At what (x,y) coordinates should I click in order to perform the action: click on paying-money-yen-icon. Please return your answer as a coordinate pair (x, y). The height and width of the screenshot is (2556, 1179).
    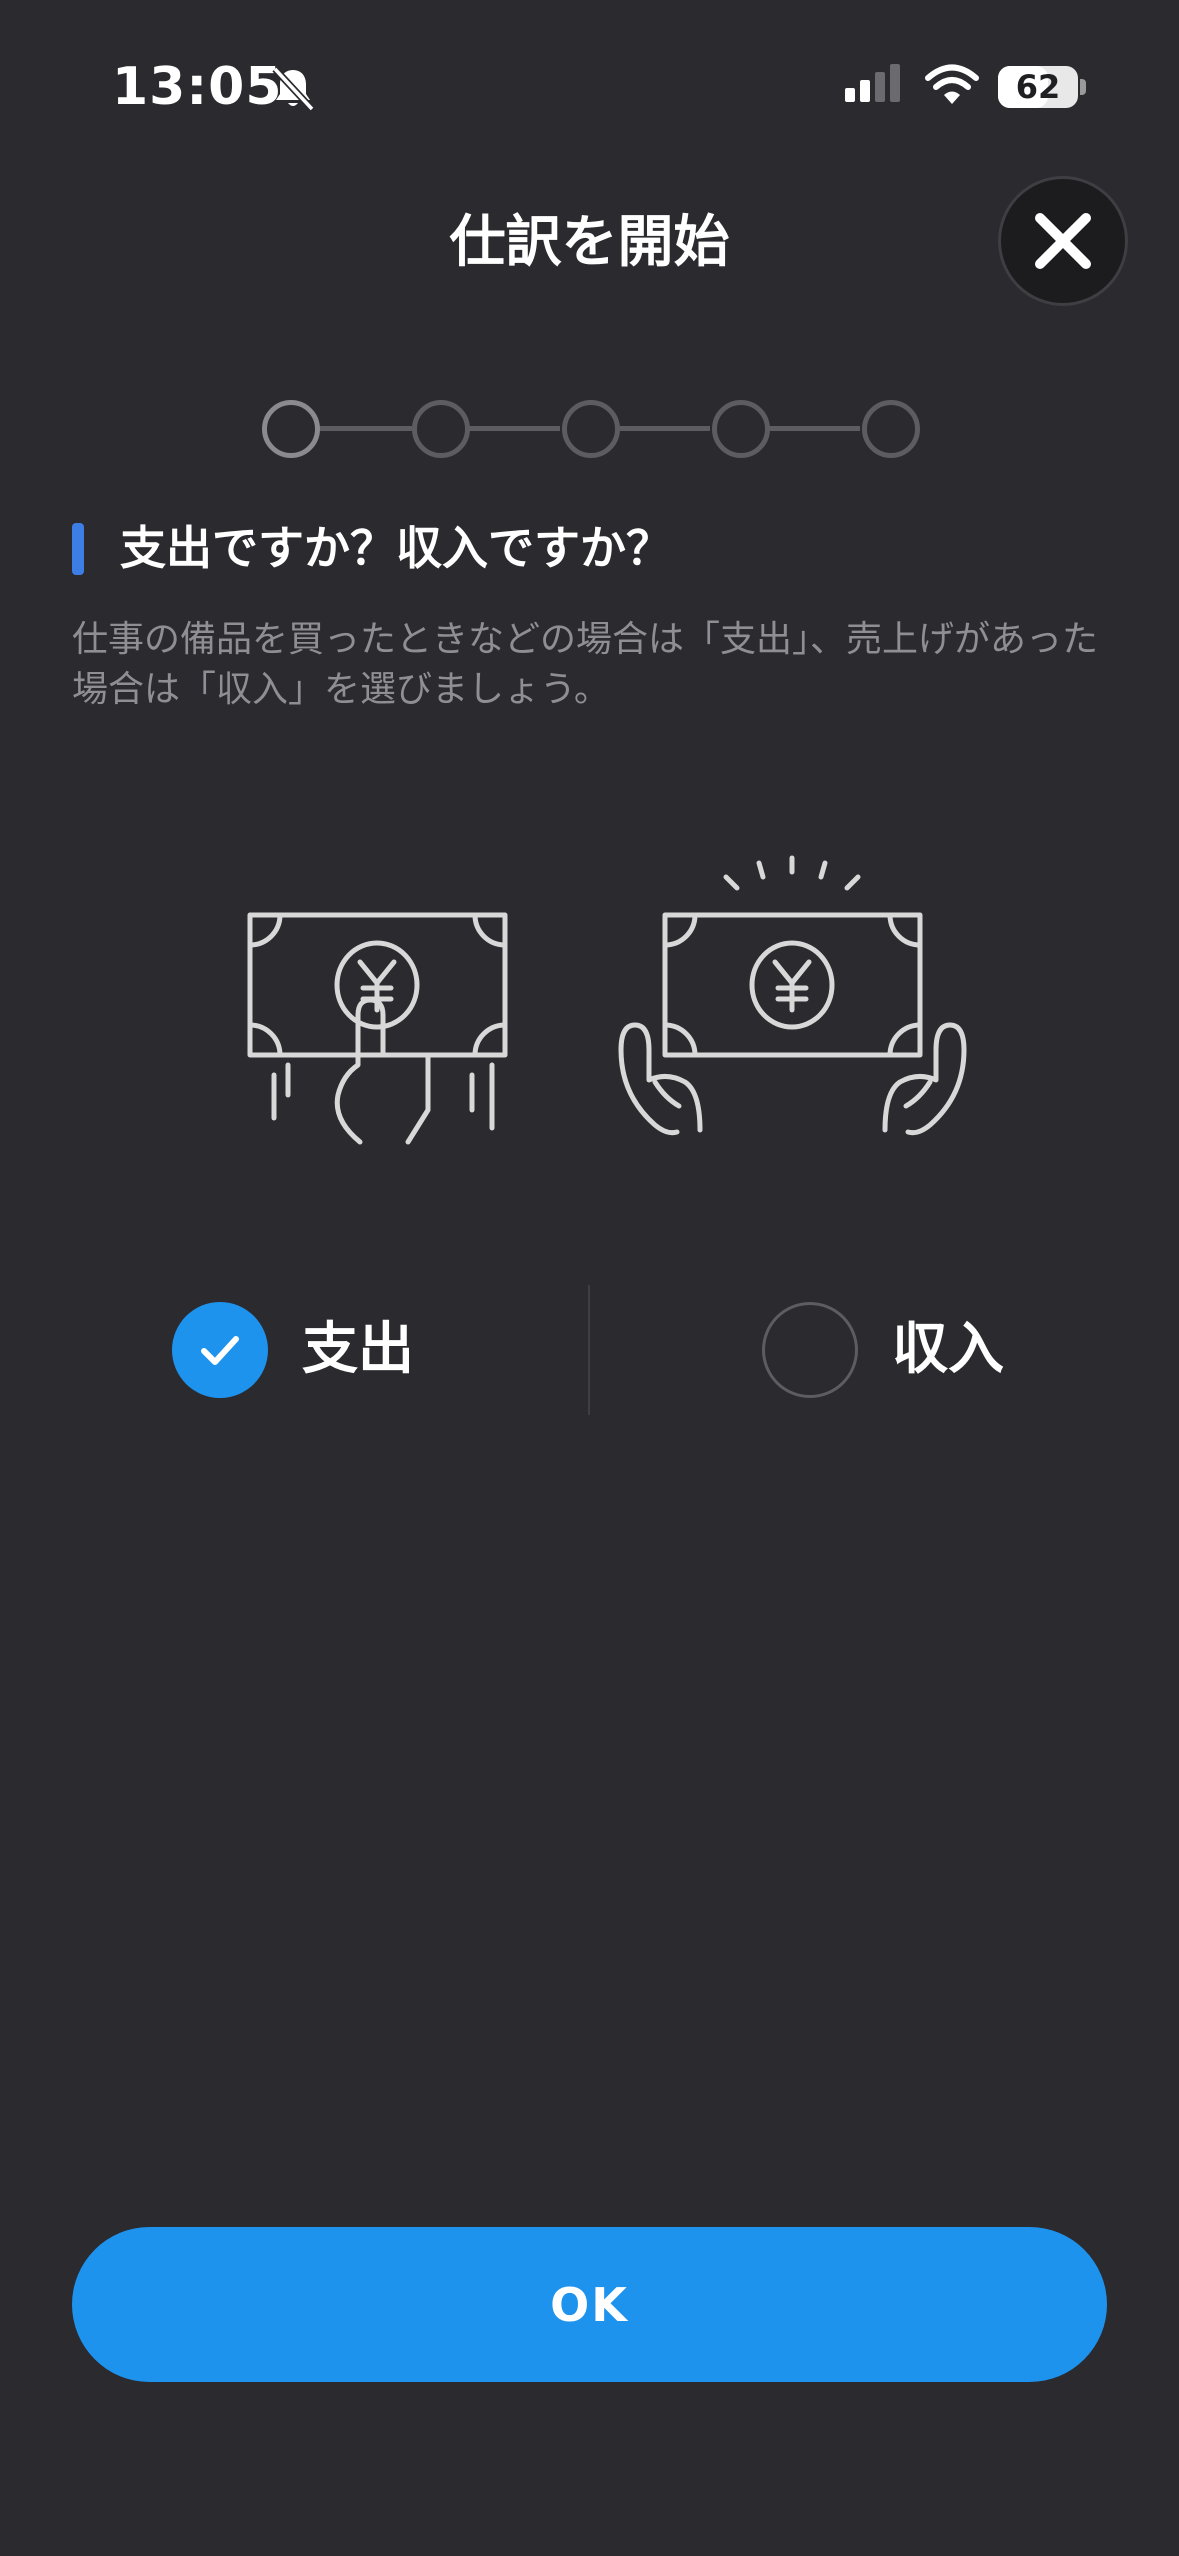
    Looking at the image, I should click on (380, 1000).